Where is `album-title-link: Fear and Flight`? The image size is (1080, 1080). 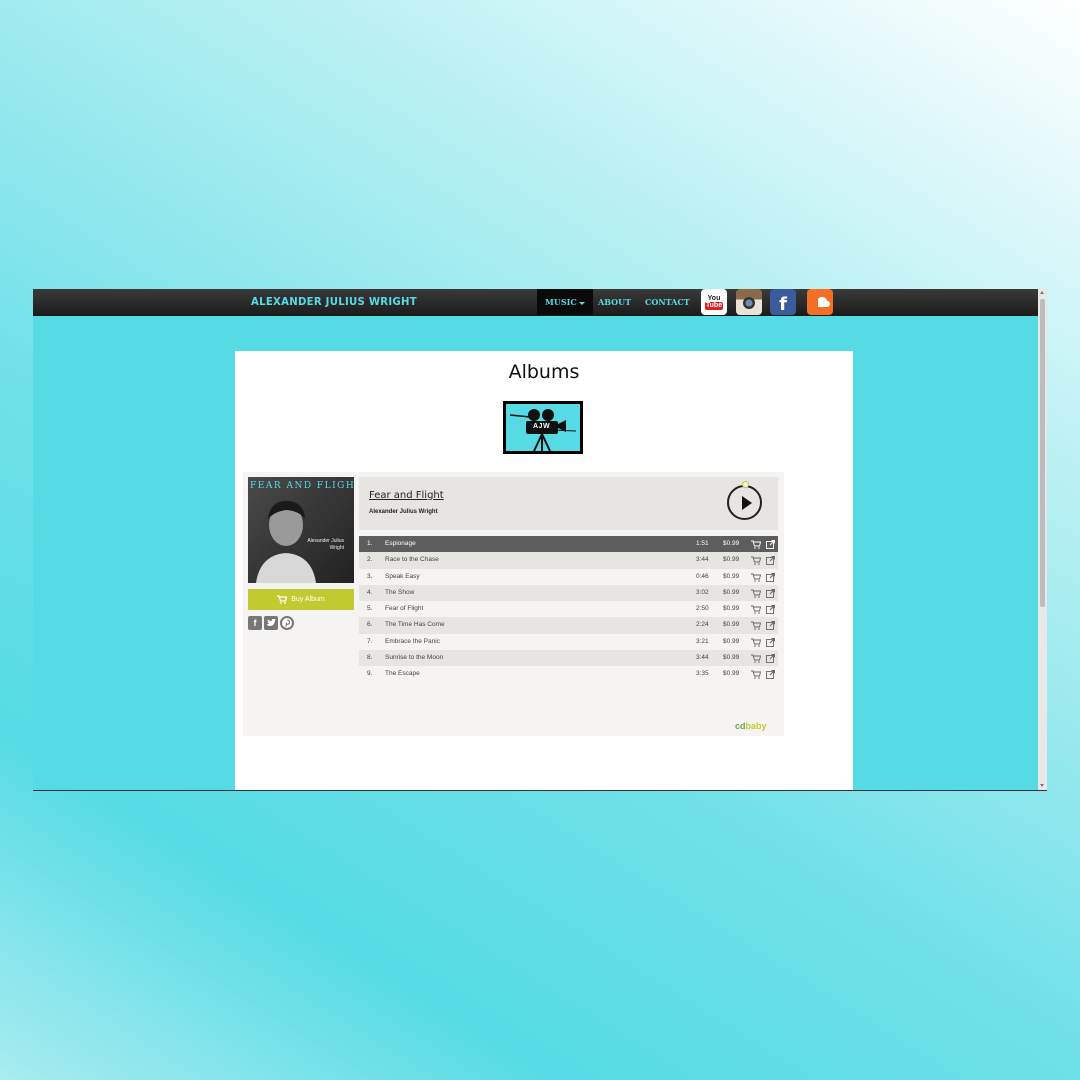 album-title-link: Fear and Flight is located at coordinates (406, 495).